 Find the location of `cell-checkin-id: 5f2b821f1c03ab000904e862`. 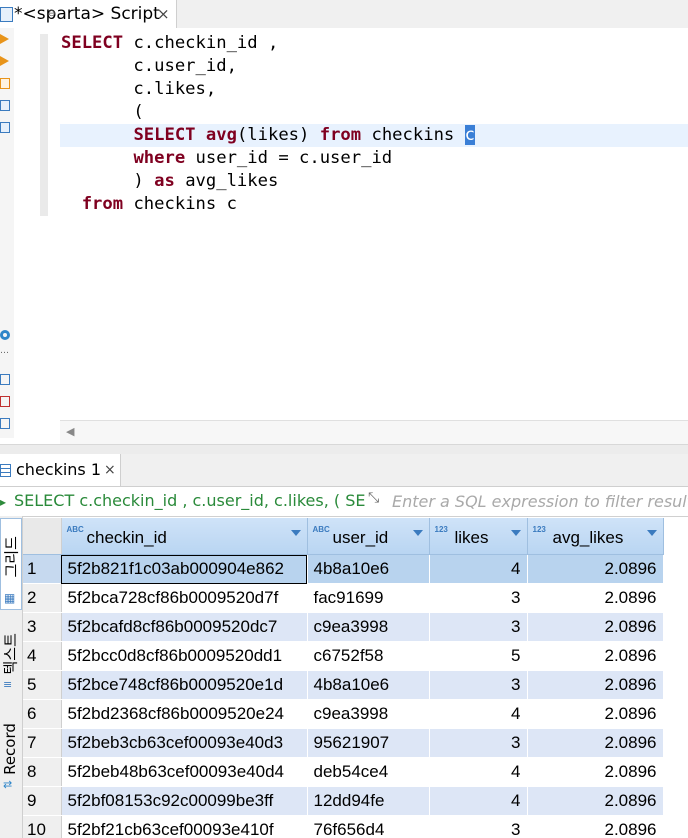

cell-checkin-id: 5f2b821f1c03ab000904e862 is located at coordinates (184, 569).